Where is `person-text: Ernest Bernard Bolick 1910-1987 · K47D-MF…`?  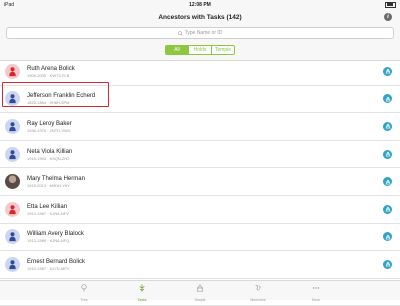
person-text: Ernest Bernard Bolick 1910-1987 · K47D-MF… is located at coordinates (56, 264).